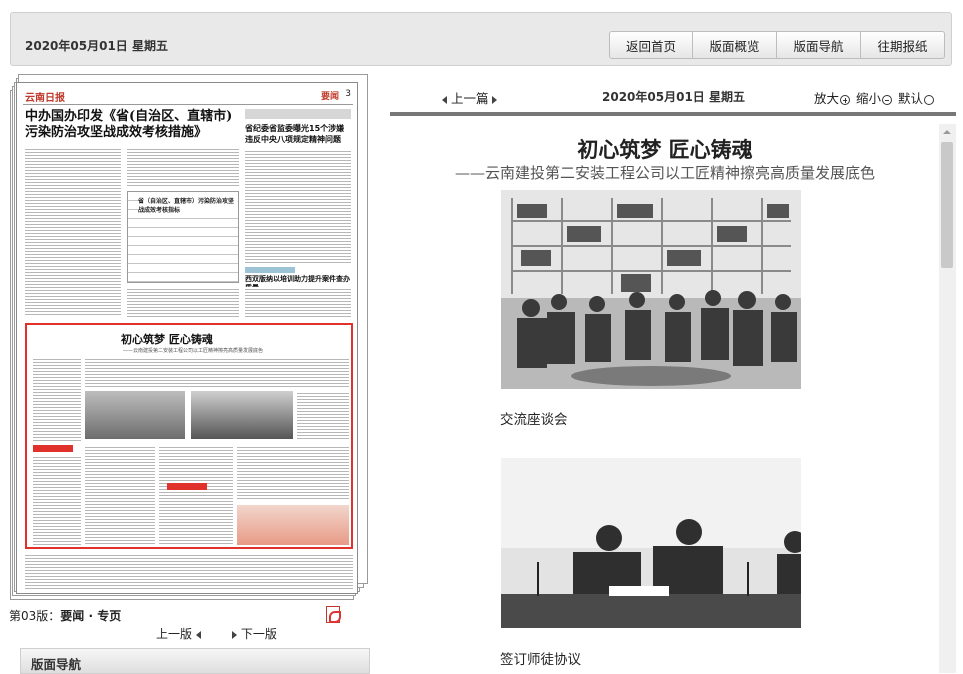 This screenshot has height=674, width=963. Describe the element at coordinates (329, 97) in the screenshot. I see `thumb-section-tag: 要闻` at that location.